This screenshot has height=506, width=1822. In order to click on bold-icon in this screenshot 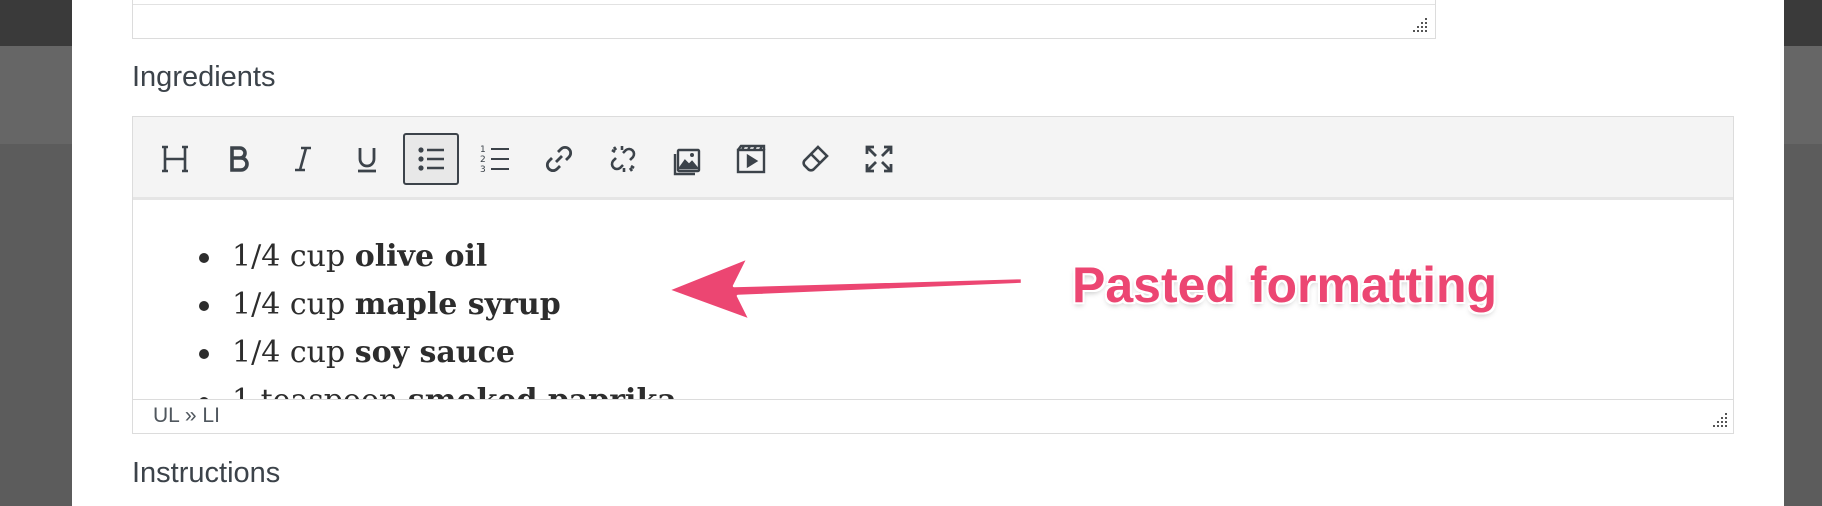, I will do `click(239, 159)`.